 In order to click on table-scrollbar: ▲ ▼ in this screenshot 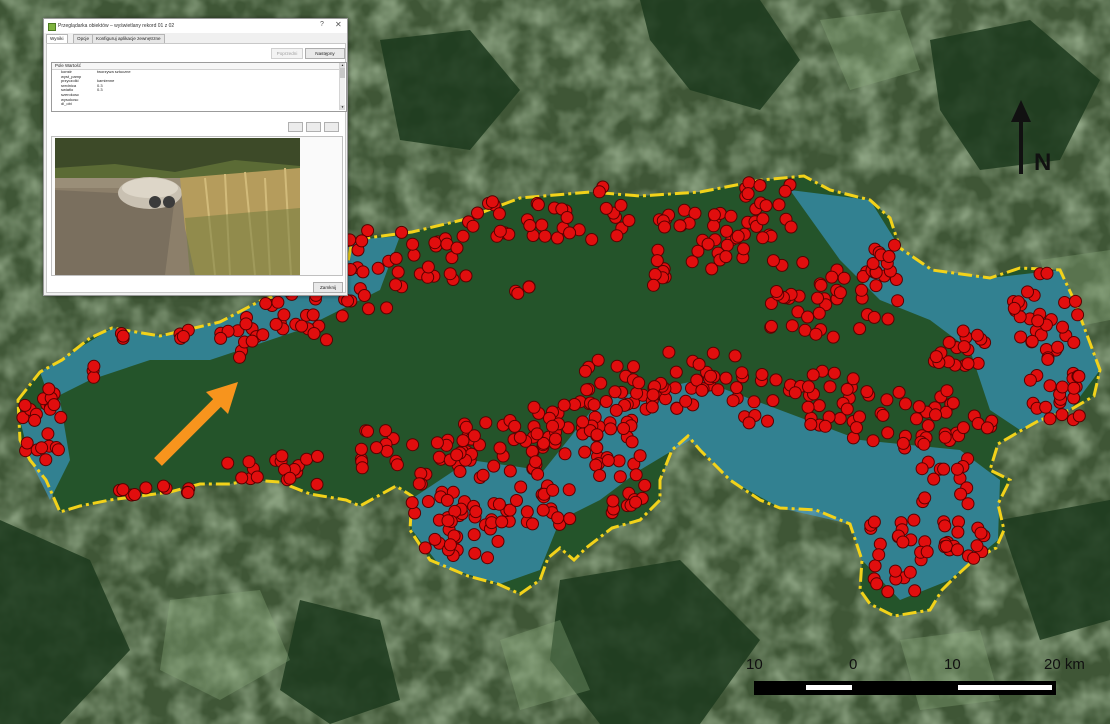, I will do `click(342, 86)`.